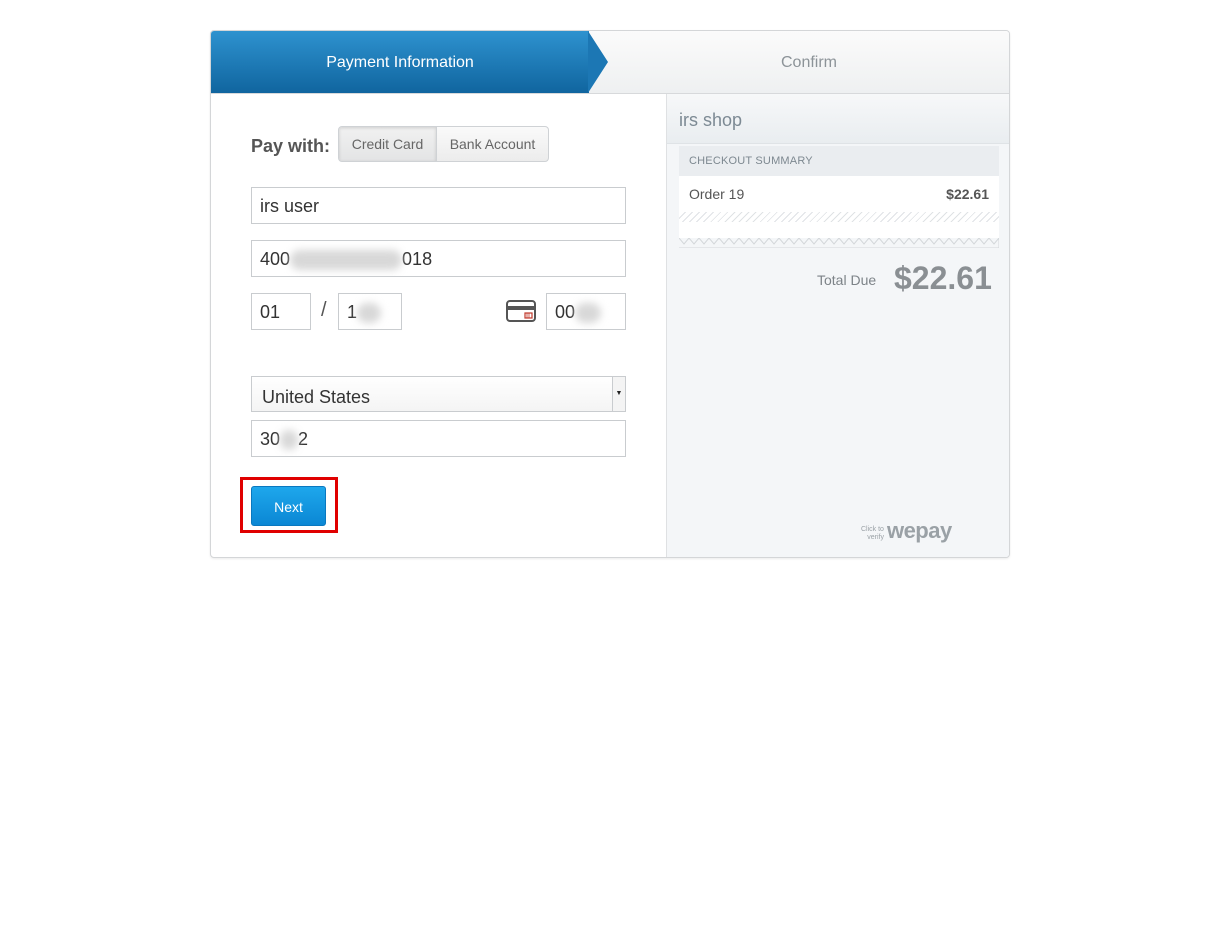 This screenshot has width=1220, height=927. I want to click on receipt: CHECKOUT SUMMARY Order 19 $22.61, so click(839, 197).